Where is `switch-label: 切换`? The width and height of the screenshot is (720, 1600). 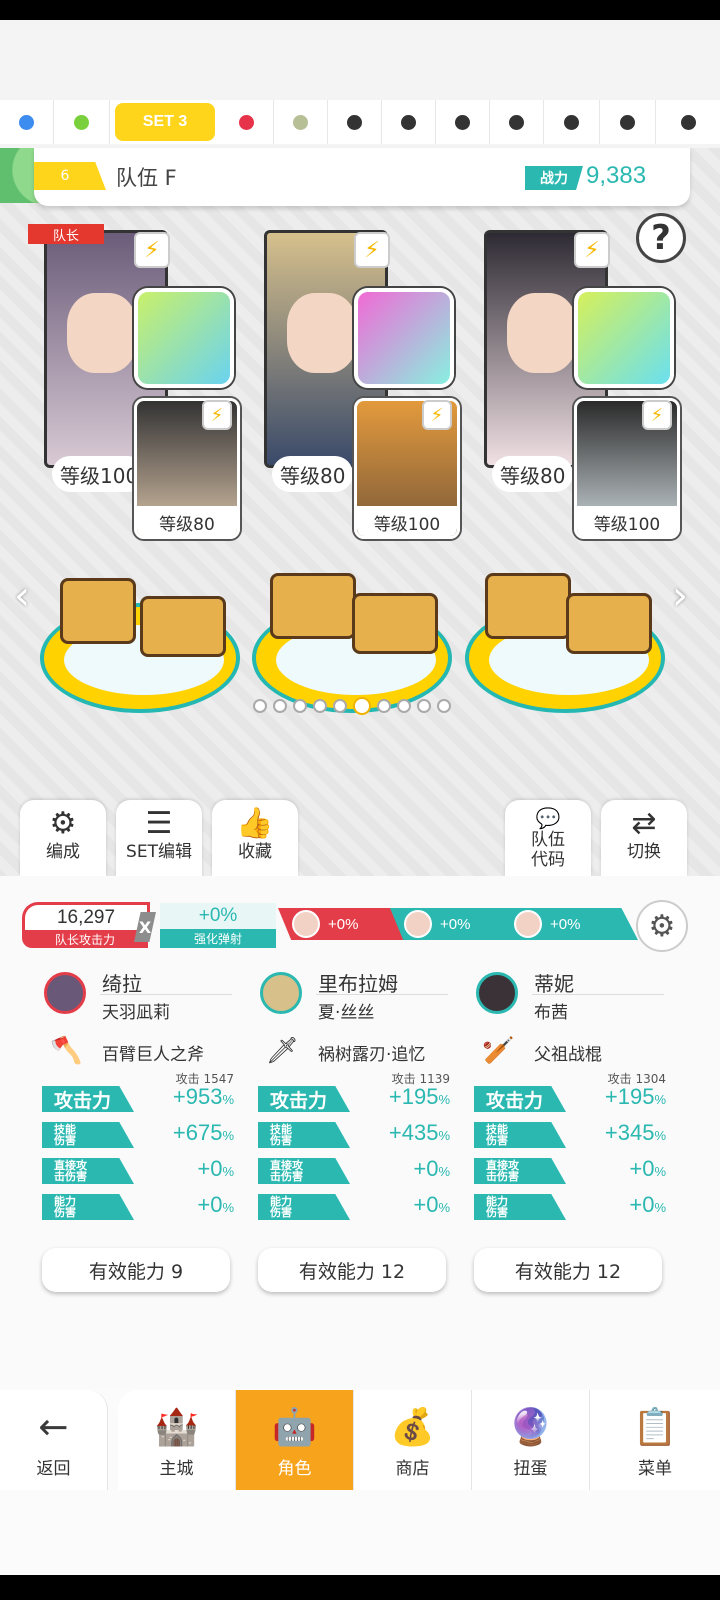 switch-label: 切换 is located at coordinates (644, 852).